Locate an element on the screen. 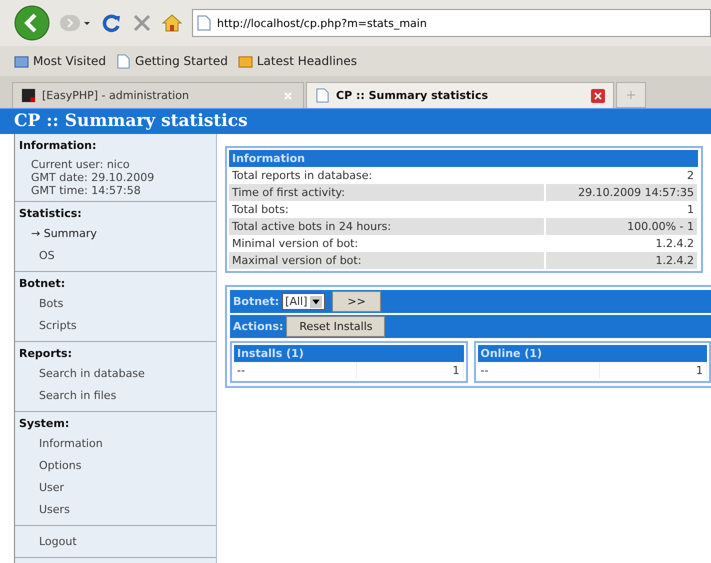 Image resolution: width=711 pixels, height=563 pixels. sidebar-link: Options is located at coordinates (115, 466).